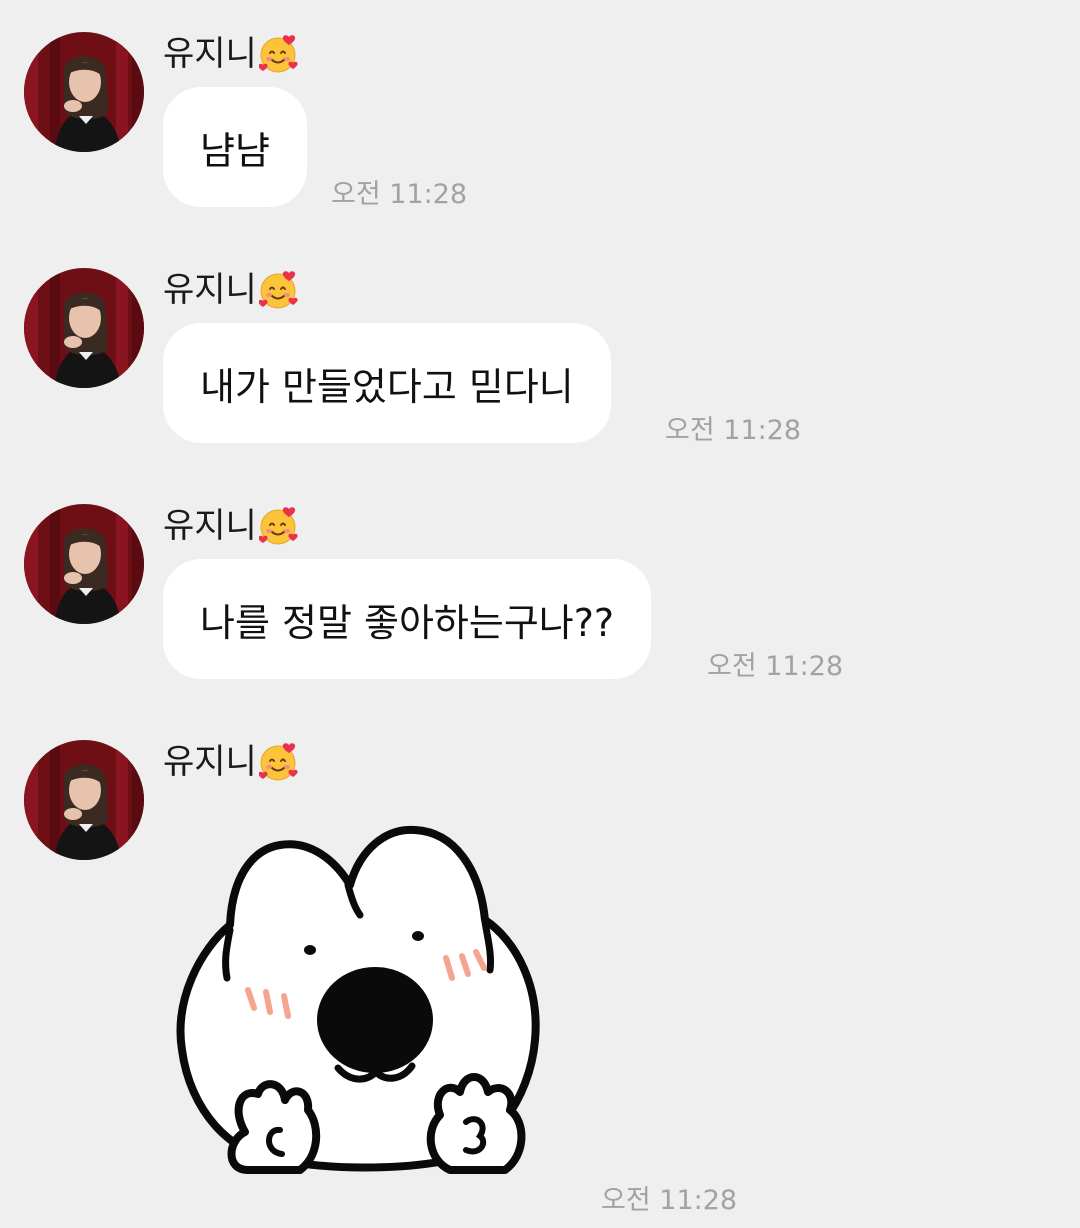 Image resolution: width=1080 pixels, height=1228 pixels. What do you see at coordinates (387, 386) in the screenshot?
I see `message-text: 내가 만들었다고 믿다니` at bounding box center [387, 386].